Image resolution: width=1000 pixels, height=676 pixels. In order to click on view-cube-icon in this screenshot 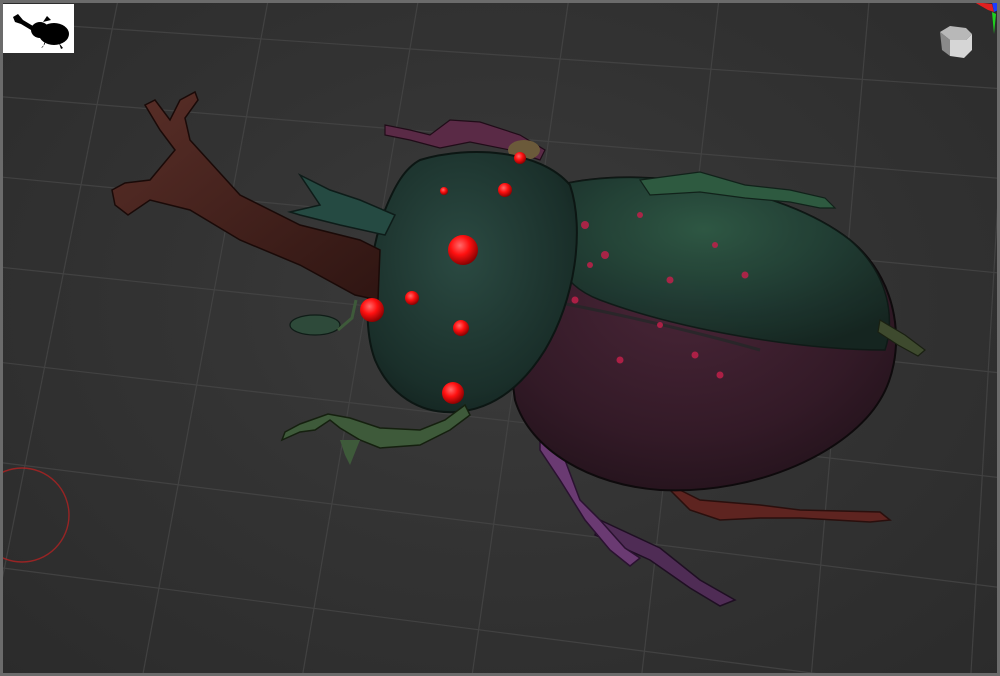, I will do `click(964, 34)`.